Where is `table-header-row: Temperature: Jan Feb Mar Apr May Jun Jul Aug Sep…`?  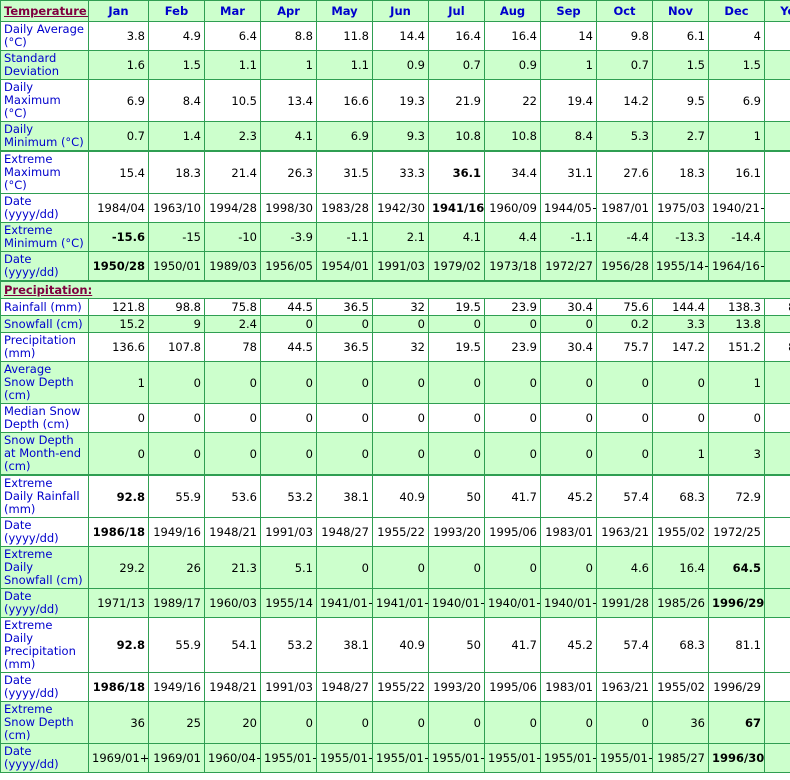 table-header-row: Temperature: Jan Feb Mar Apr May Jun Jul Aug Sep… is located at coordinates (395, 11).